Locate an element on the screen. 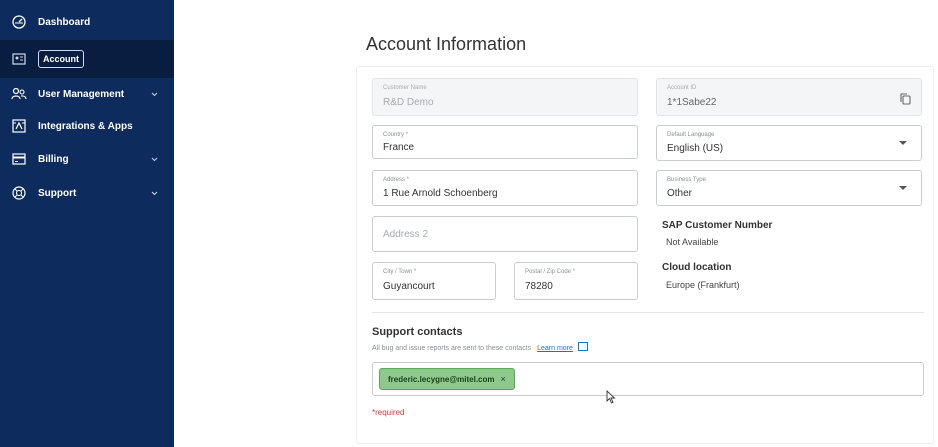 The height and width of the screenshot is (447, 938). sidebar-item-label: Billing is located at coordinates (53, 159).